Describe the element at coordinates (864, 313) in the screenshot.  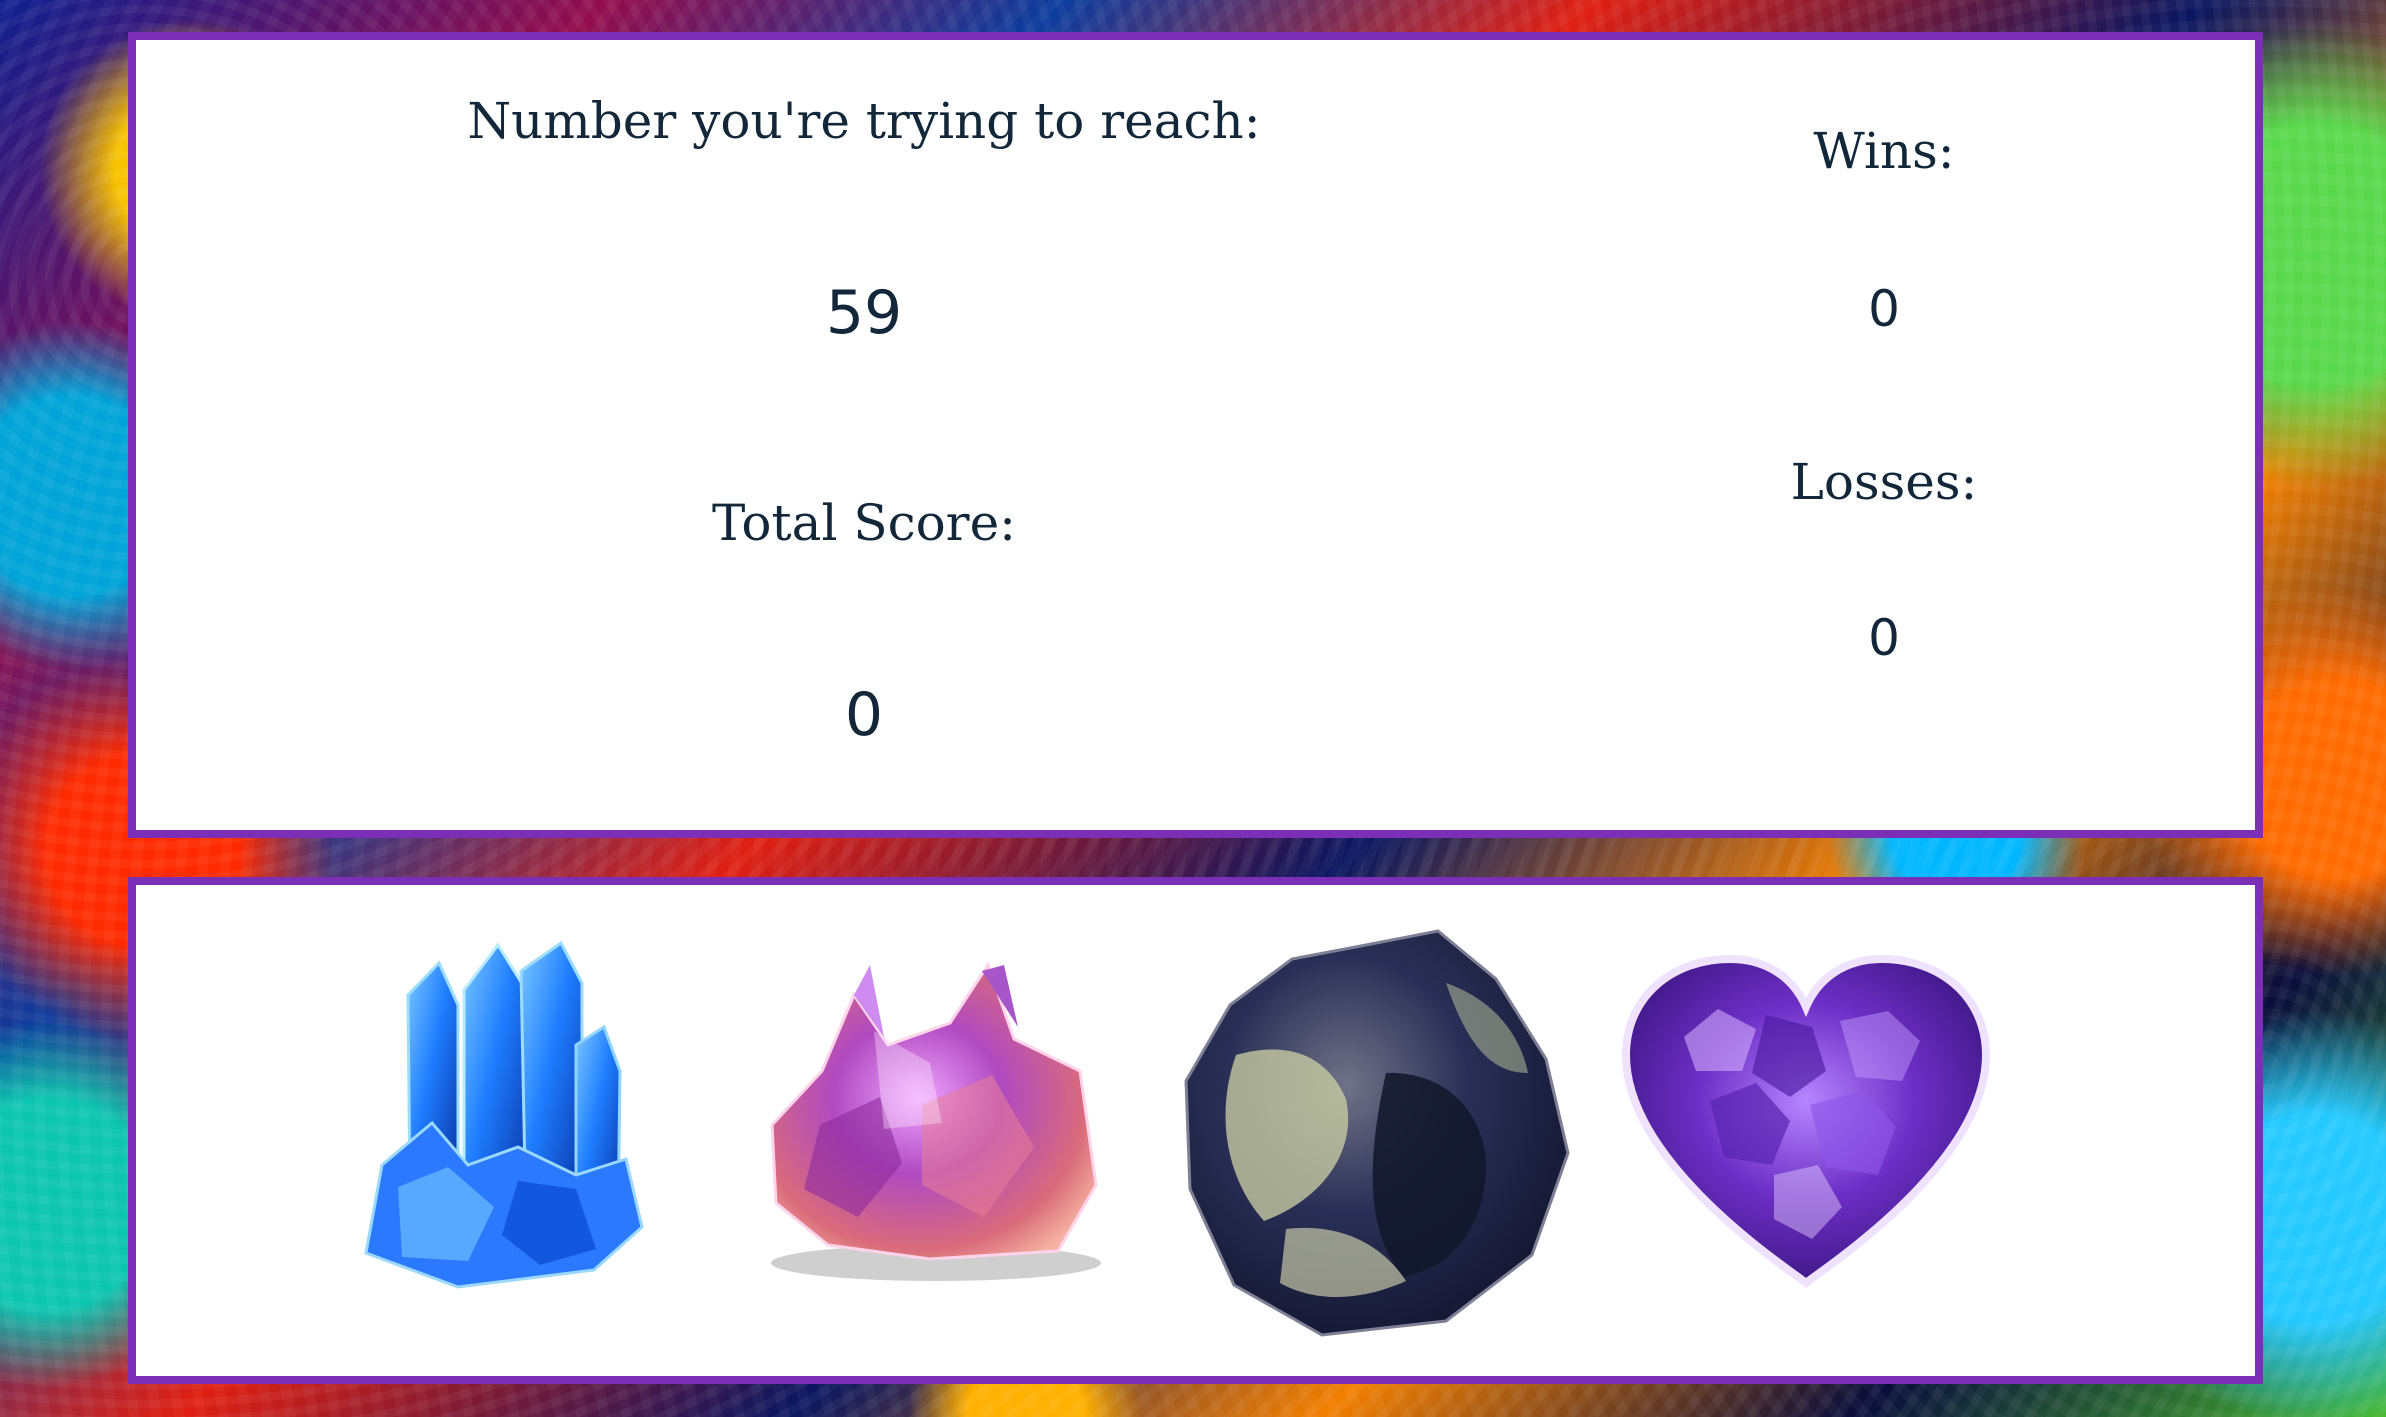
I see `target-value: 59` at that location.